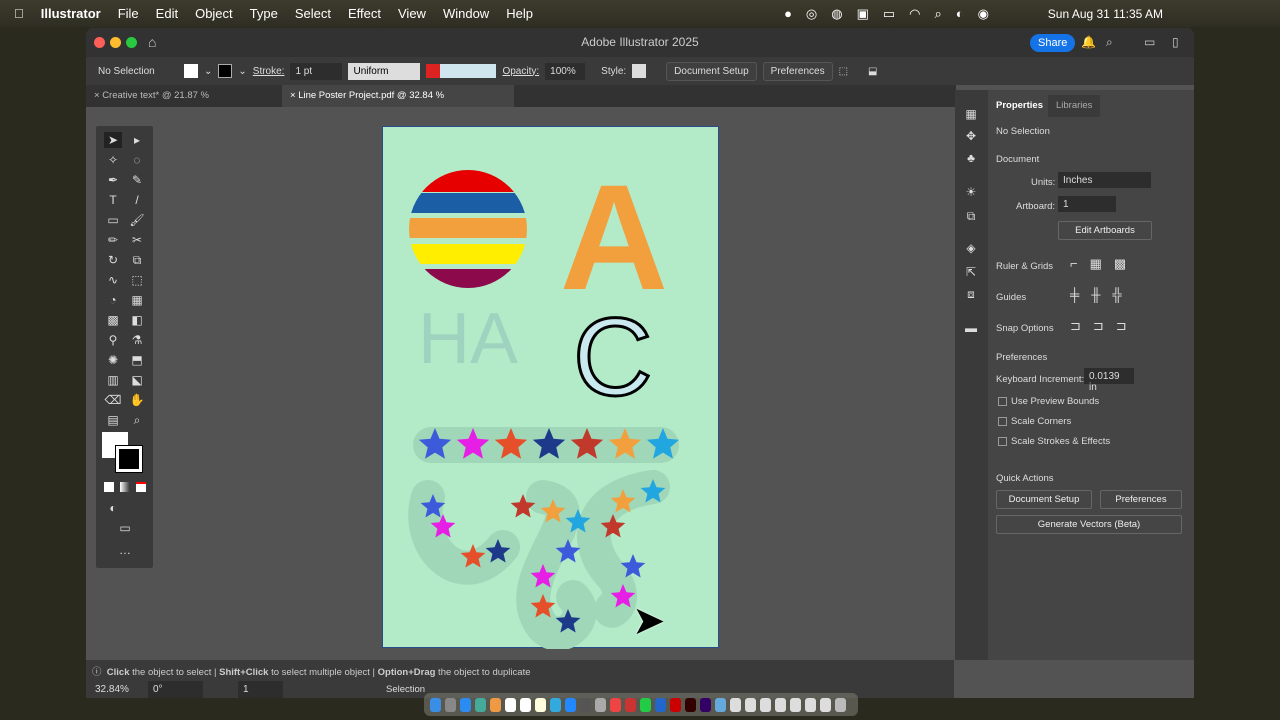 This screenshot has width=1280, height=720. What do you see at coordinates (113, 340) in the screenshot?
I see `blend-icon: ⚲` at bounding box center [113, 340].